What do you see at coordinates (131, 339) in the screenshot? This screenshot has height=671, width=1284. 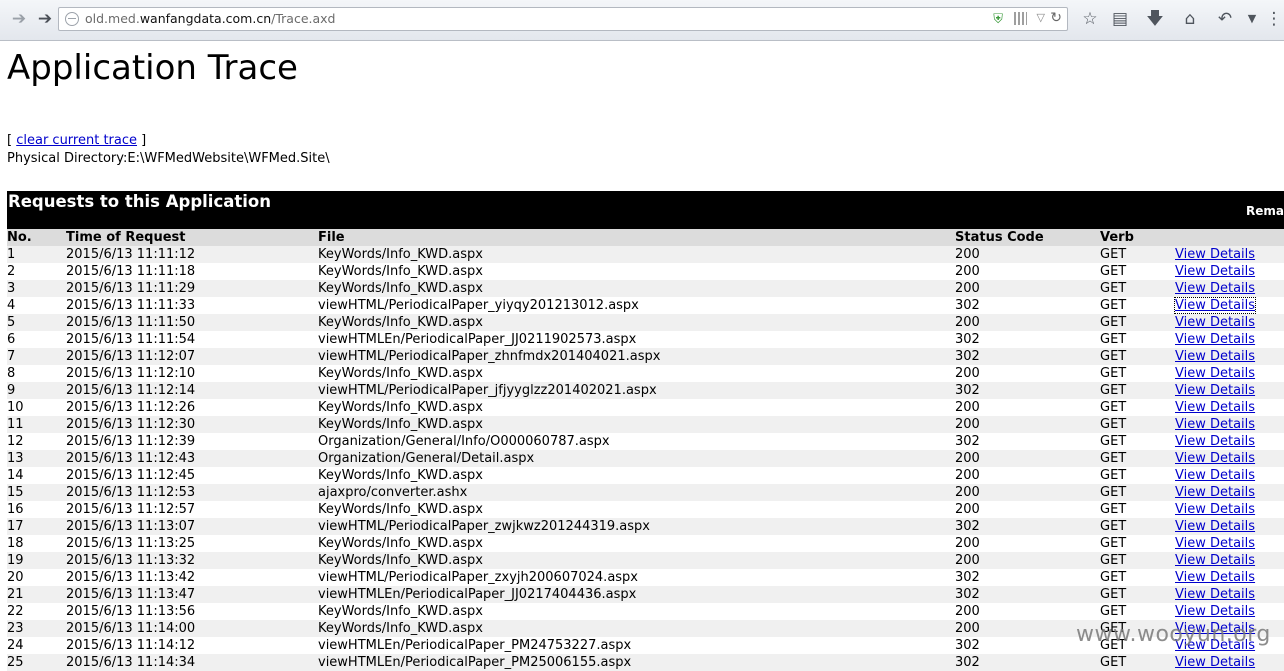 I see `cell-time: 2015/6/13 11:11:54` at bounding box center [131, 339].